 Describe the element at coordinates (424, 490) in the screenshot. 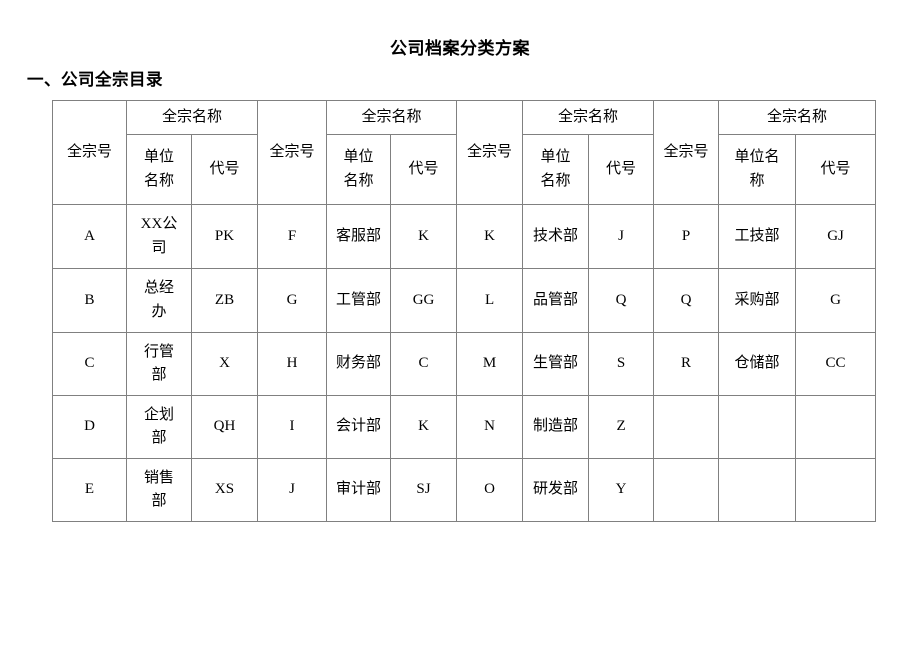

I see `cell-code: SJ` at that location.